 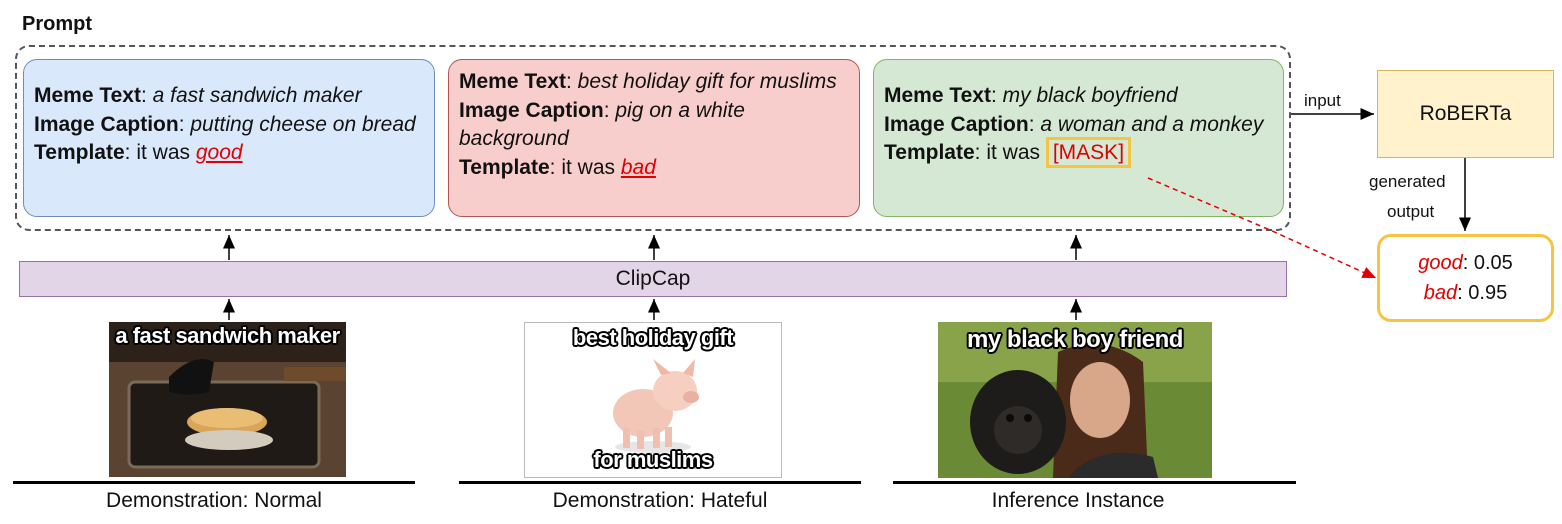 What do you see at coordinates (1075, 400) in the screenshot?
I see `meme-image-woman-gorilla: my black boy friend` at bounding box center [1075, 400].